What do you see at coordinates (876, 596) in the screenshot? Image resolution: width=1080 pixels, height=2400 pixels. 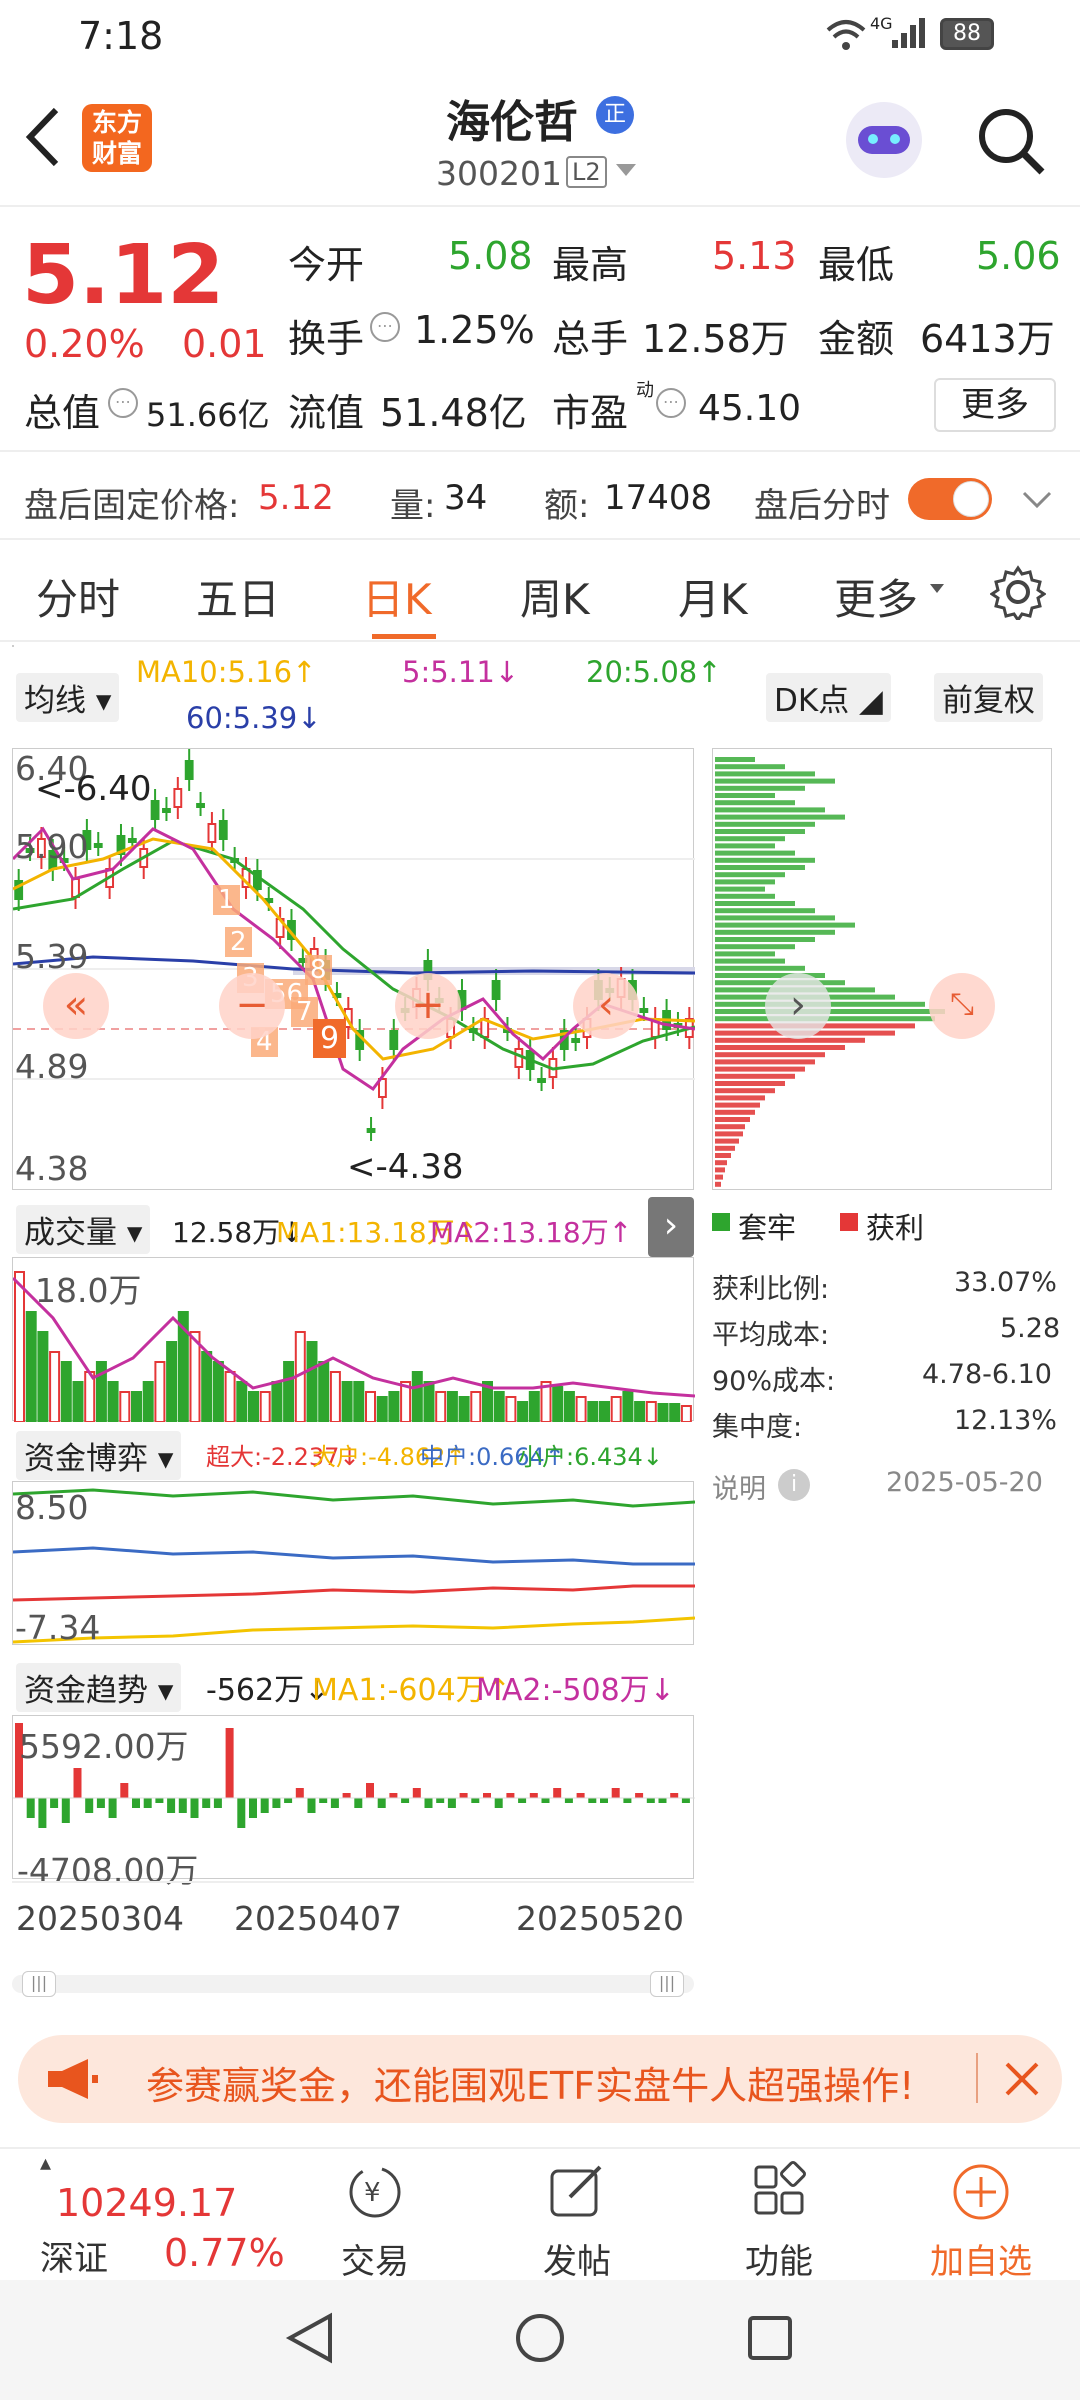 I see `tab-more: 更多` at bounding box center [876, 596].